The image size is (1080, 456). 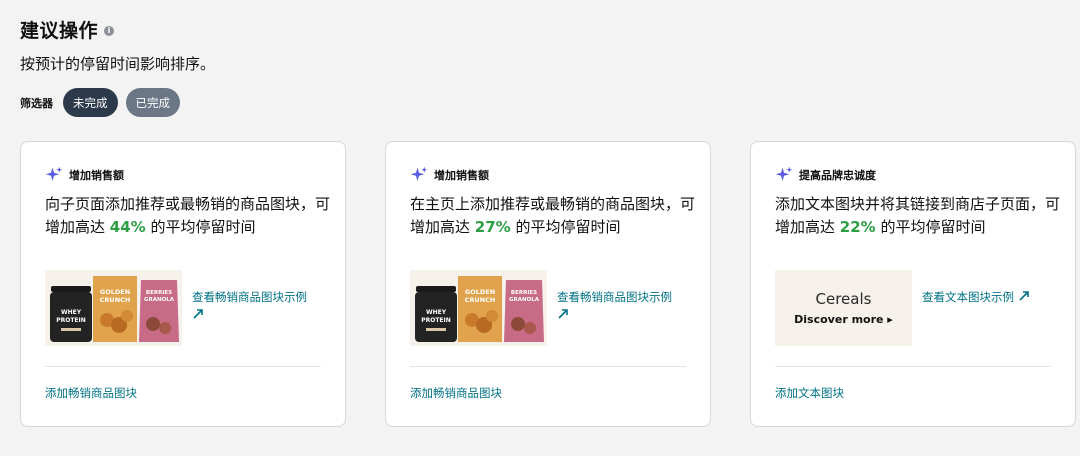 I want to click on text-tile-title: Cereals, so click(x=843, y=299).